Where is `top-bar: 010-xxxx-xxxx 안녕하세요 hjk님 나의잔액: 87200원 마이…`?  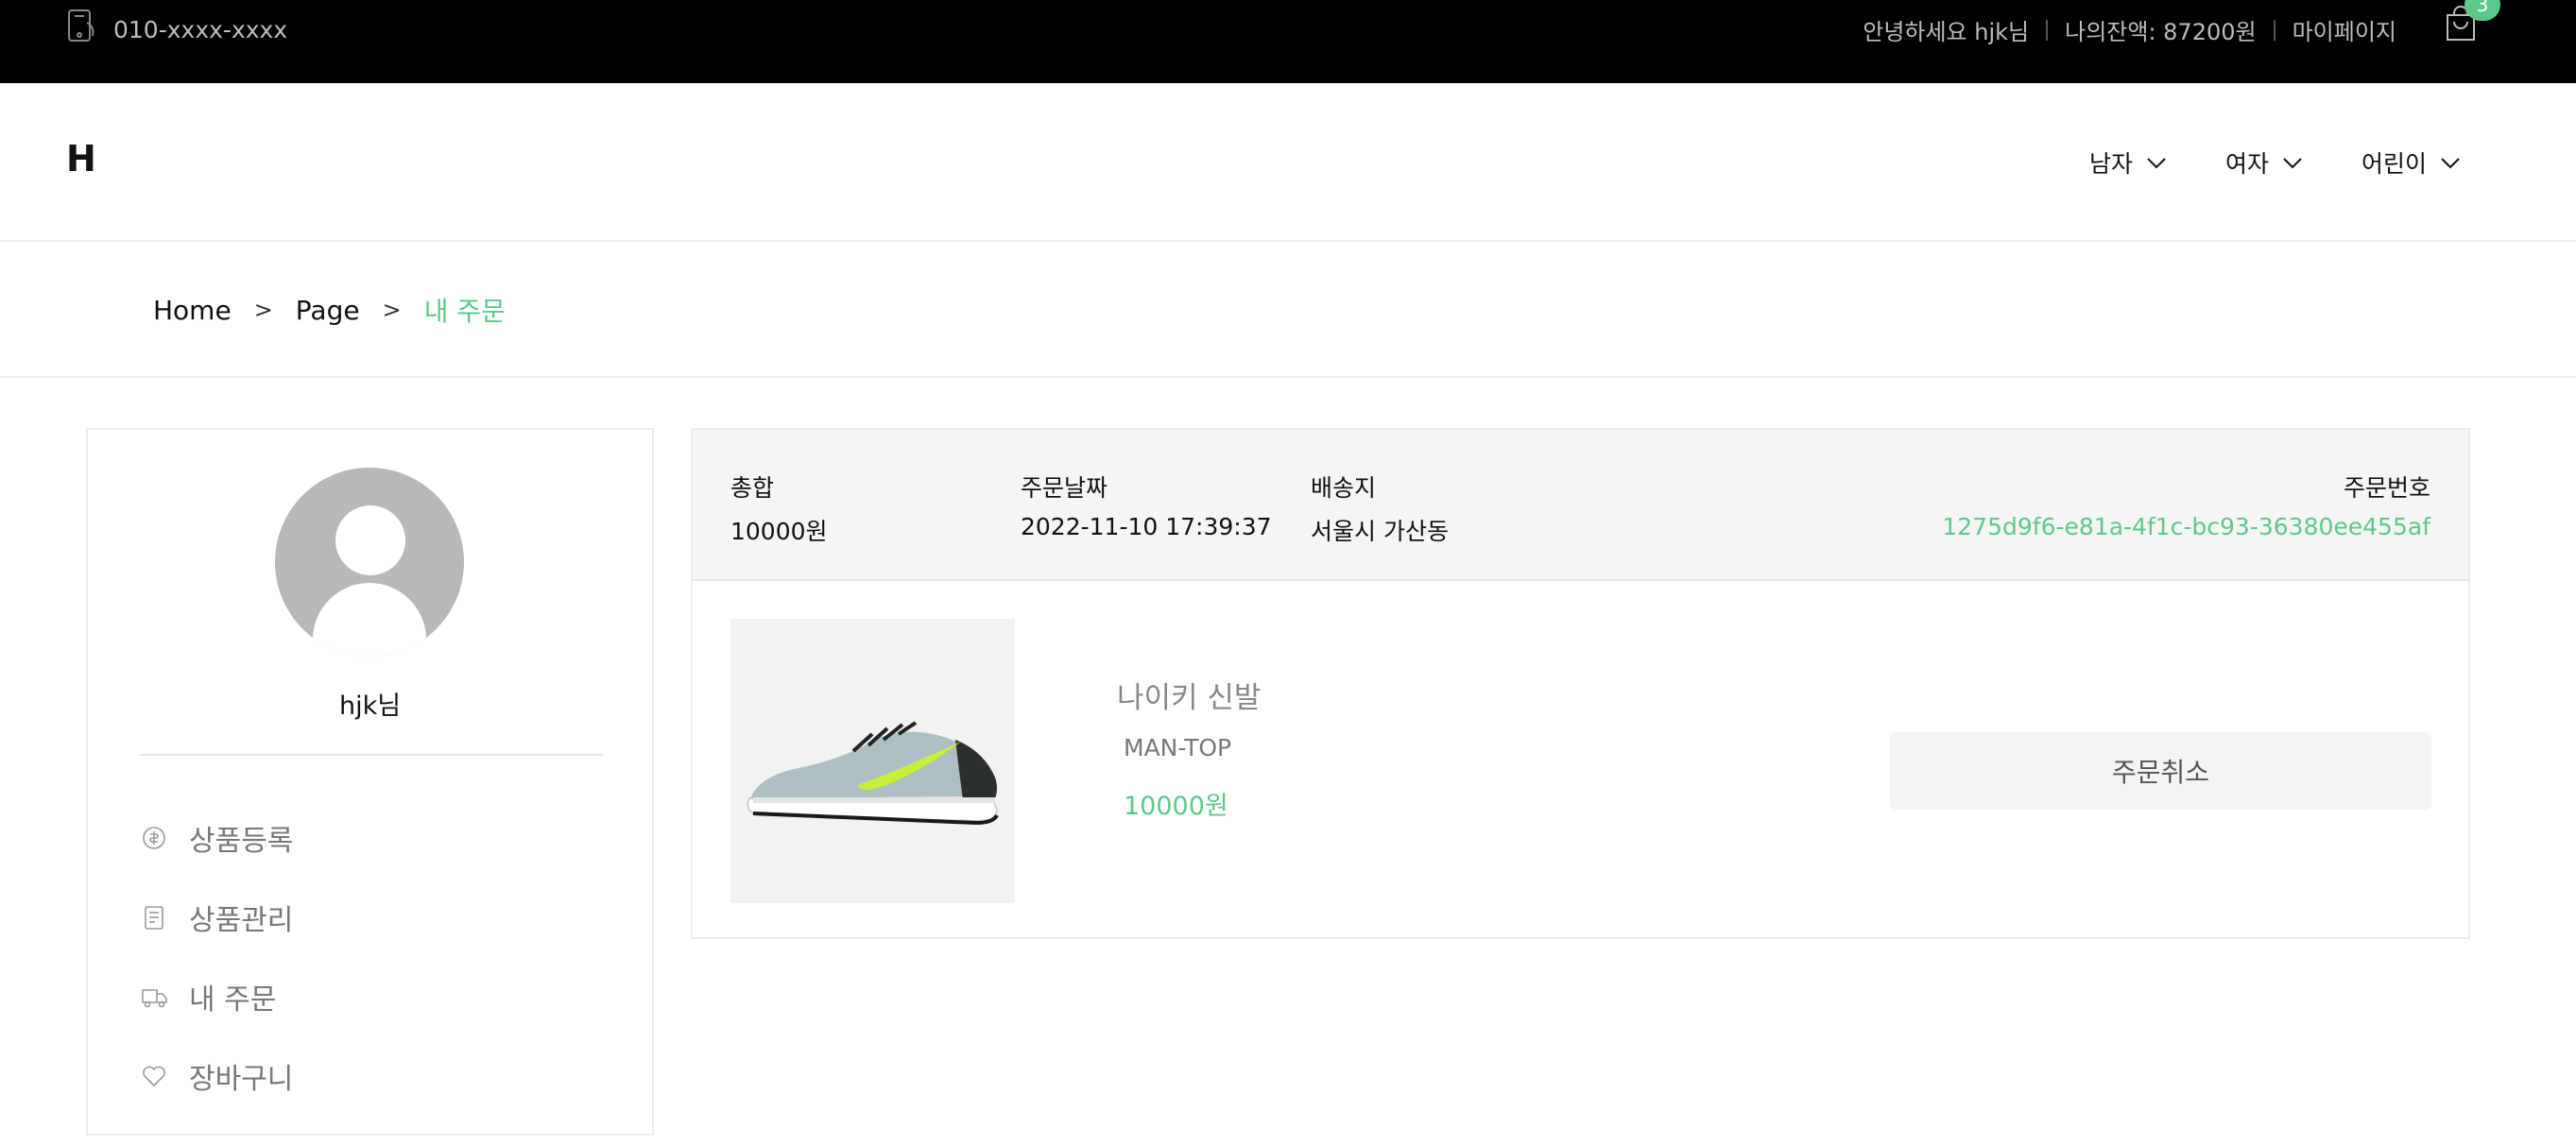 top-bar: 010-xxxx-xxxx 안녕하세요 hjk님 나의잔액: 87200원 마이… is located at coordinates (1288, 41).